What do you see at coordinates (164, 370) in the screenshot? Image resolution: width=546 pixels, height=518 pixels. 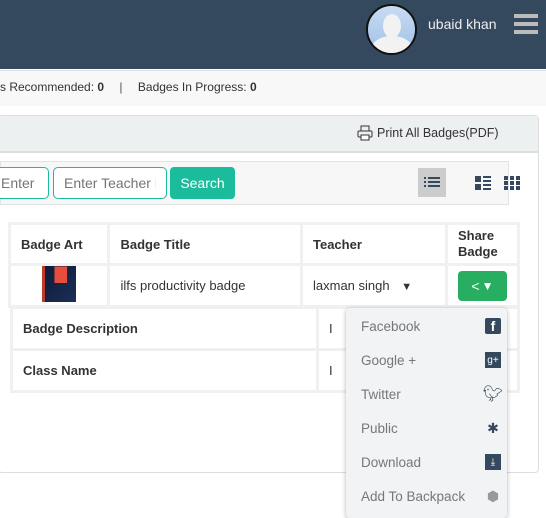 I see `detail-label: Class Name` at bounding box center [164, 370].